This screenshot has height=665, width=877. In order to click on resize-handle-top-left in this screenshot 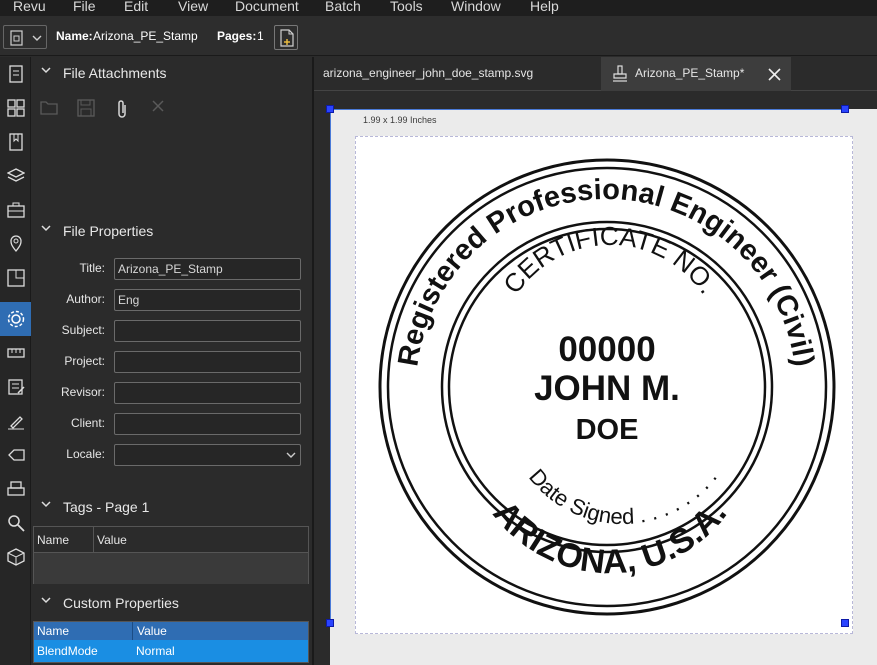, I will do `click(330, 109)`.